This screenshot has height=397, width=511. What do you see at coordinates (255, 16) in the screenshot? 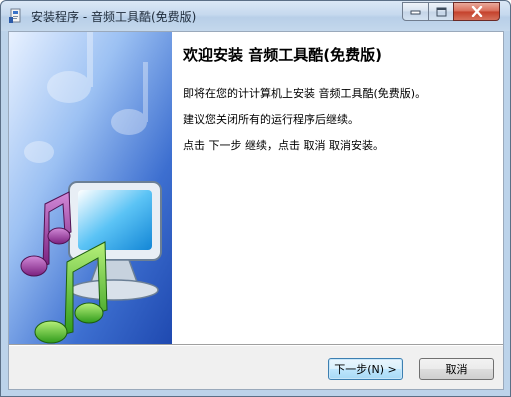
I see `title-bar: 安装程序 - 音频工具酷(免费版)` at bounding box center [255, 16].